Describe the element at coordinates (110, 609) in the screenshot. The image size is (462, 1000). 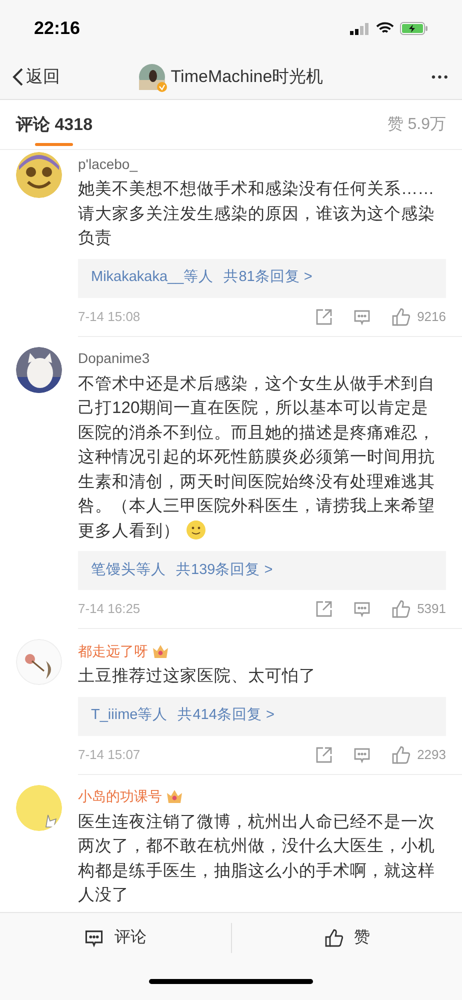
I see `comment-time: 7-14 16:25` at that location.